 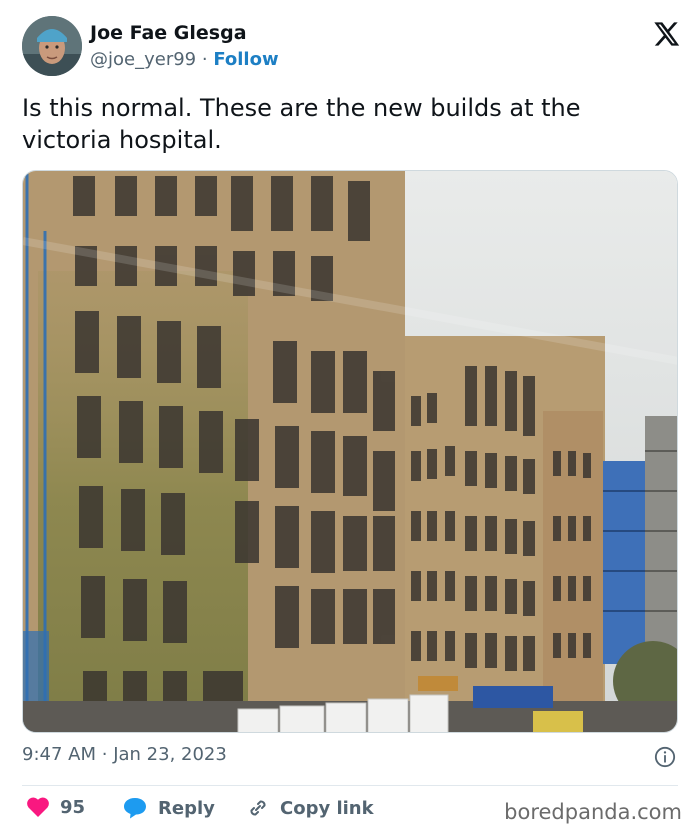 I want to click on reply-label: Reply, so click(x=186, y=808).